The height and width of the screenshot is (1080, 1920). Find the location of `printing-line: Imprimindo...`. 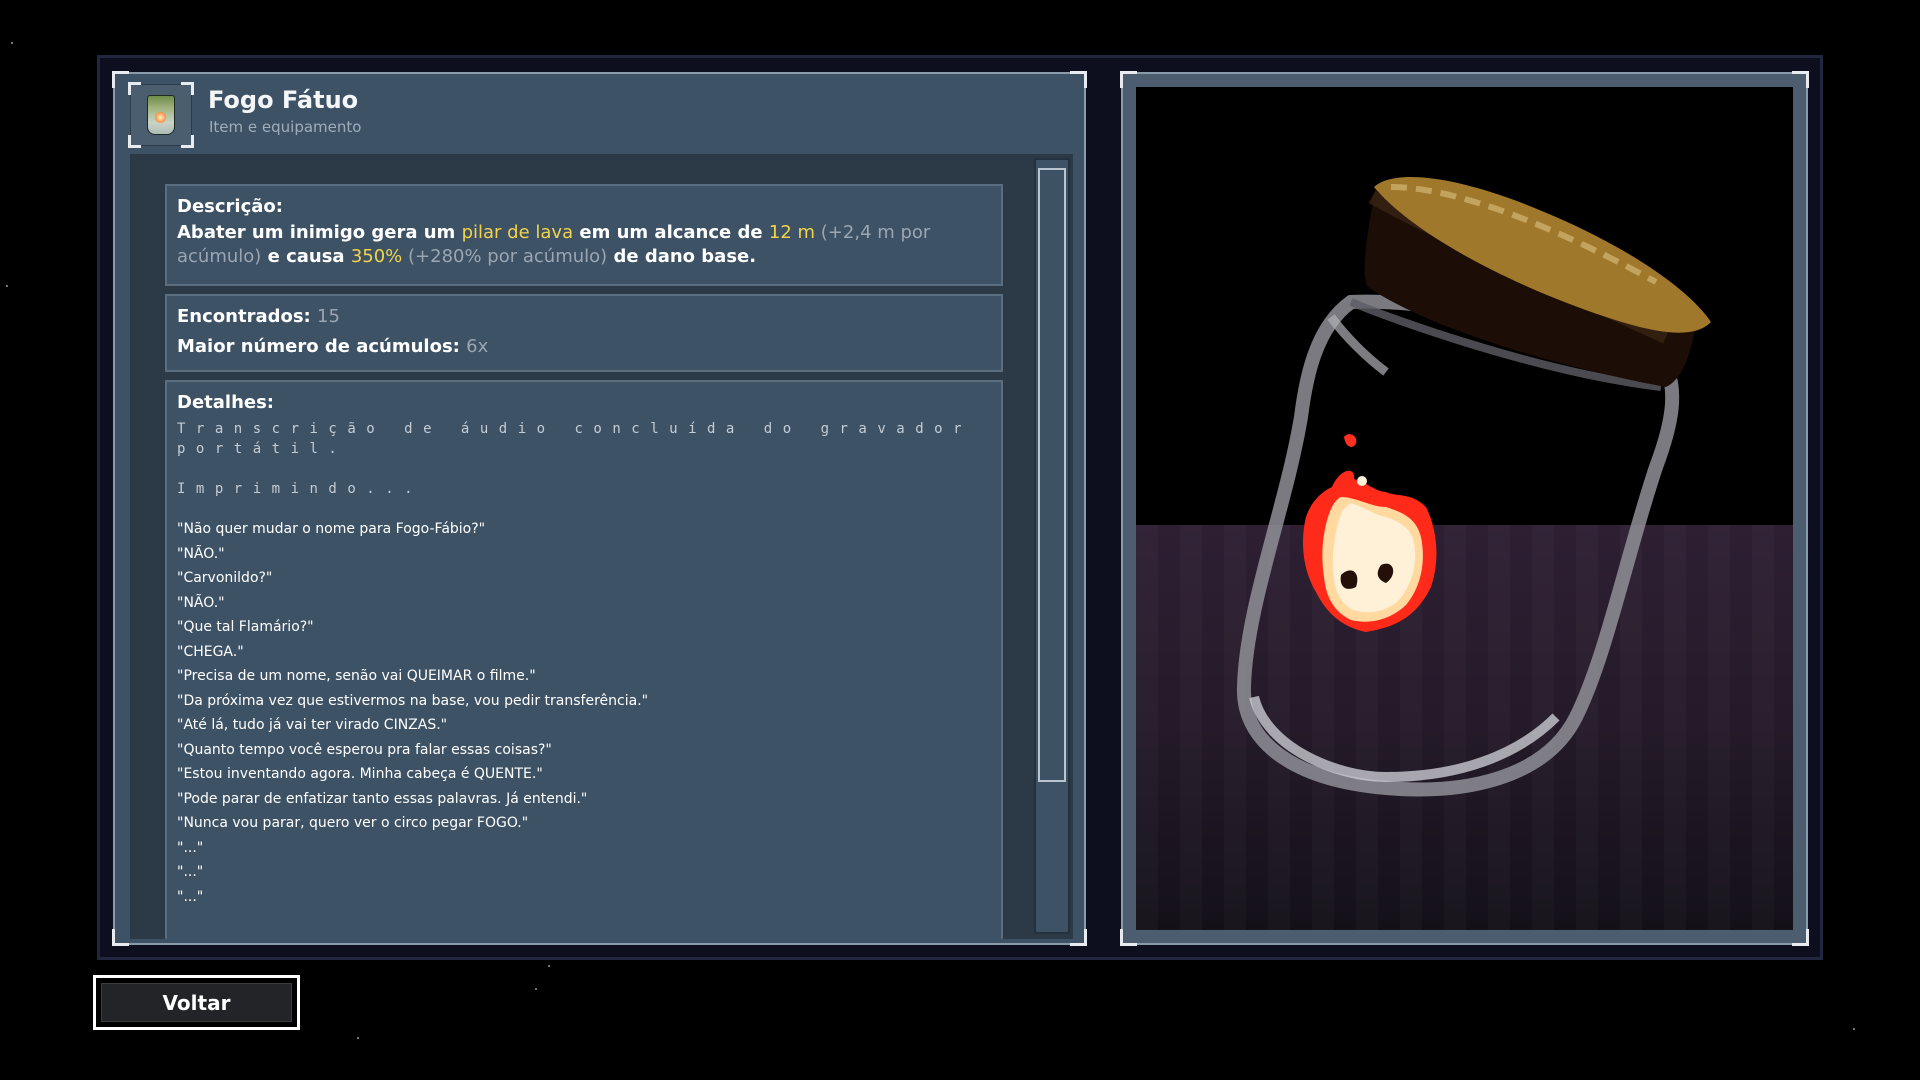

printing-line: Imprimindo... is located at coordinates (300, 489).